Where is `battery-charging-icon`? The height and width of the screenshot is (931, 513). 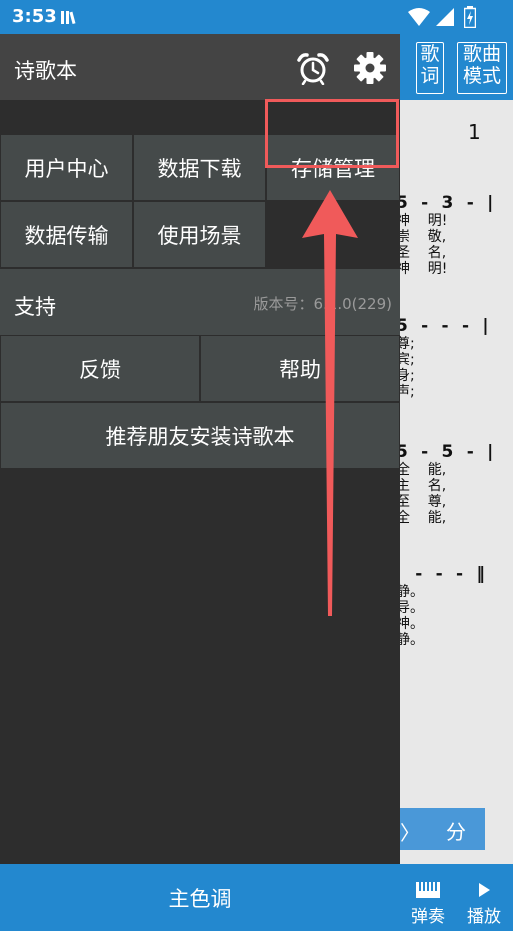
battery-charging-icon is located at coordinates (470, 17).